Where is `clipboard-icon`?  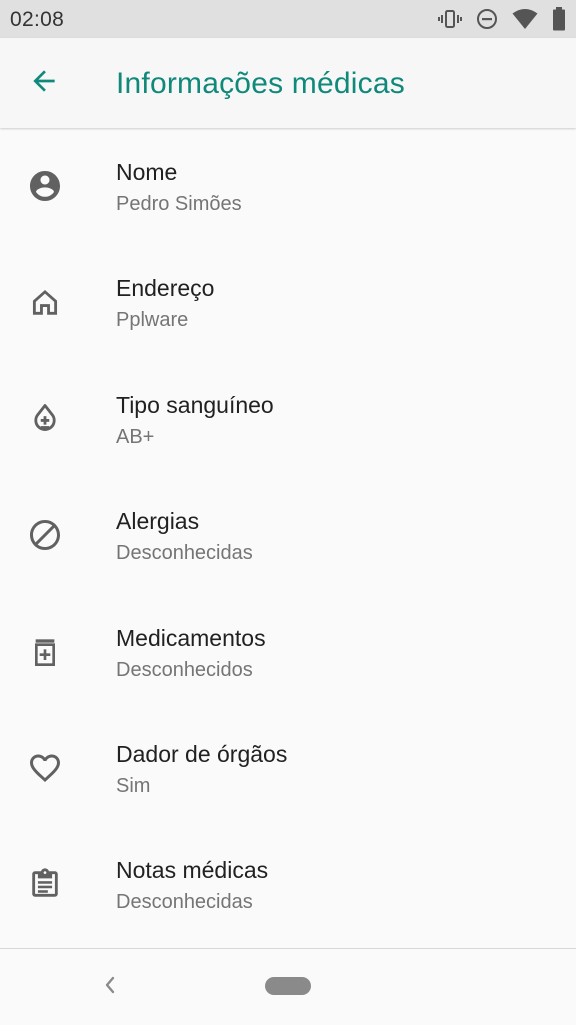
clipboard-icon is located at coordinates (45, 884).